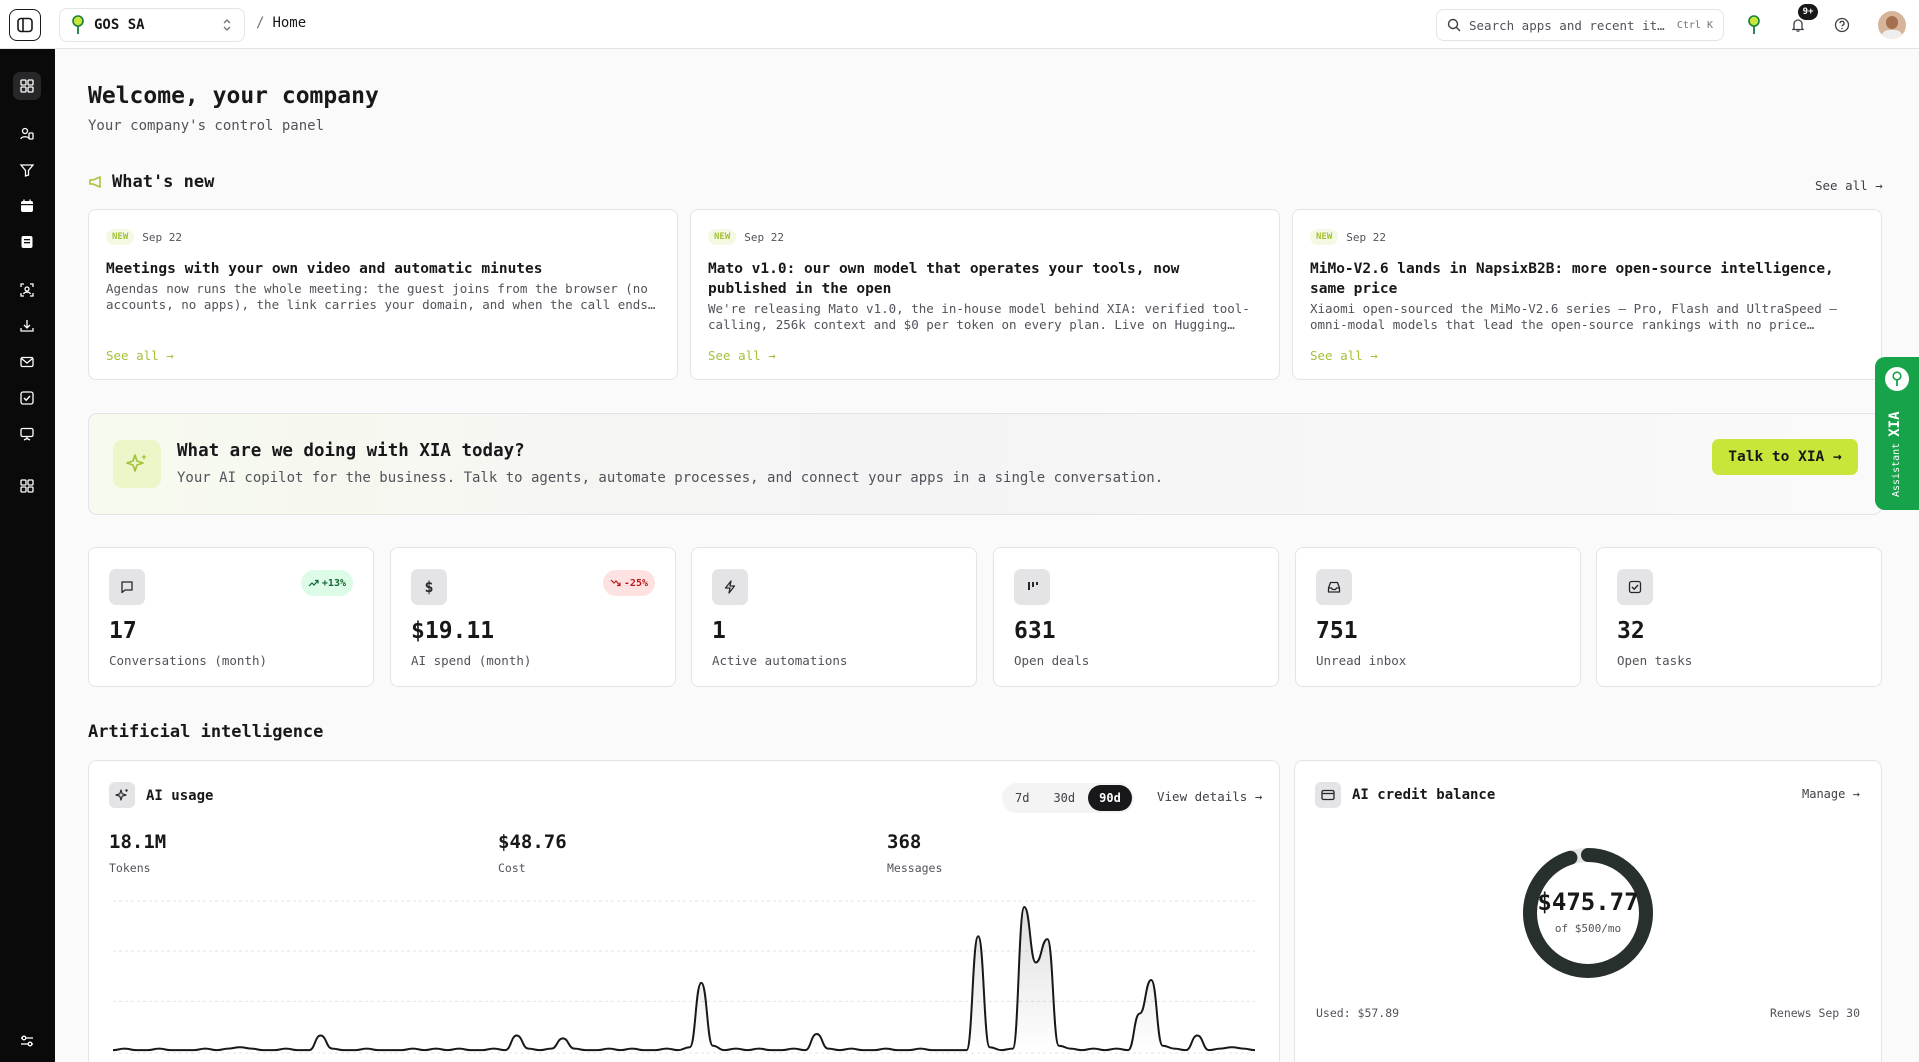  I want to click on rail-mail, so click(27, 362).